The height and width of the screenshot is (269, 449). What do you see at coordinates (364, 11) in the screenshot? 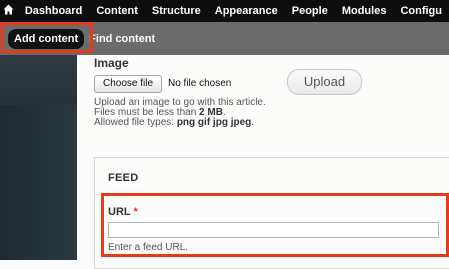
I see `toolbar-item-modules: Modules` at bounding box center [364, 11].